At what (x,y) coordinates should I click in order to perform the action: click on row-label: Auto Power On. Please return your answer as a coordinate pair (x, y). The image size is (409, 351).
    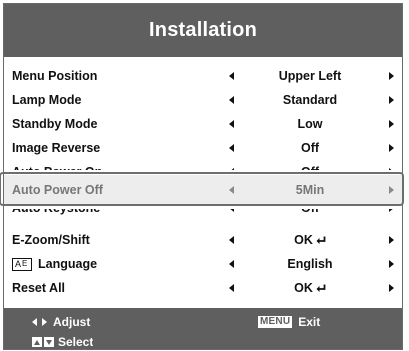
    Looking at the image, I should click on (57, 165).